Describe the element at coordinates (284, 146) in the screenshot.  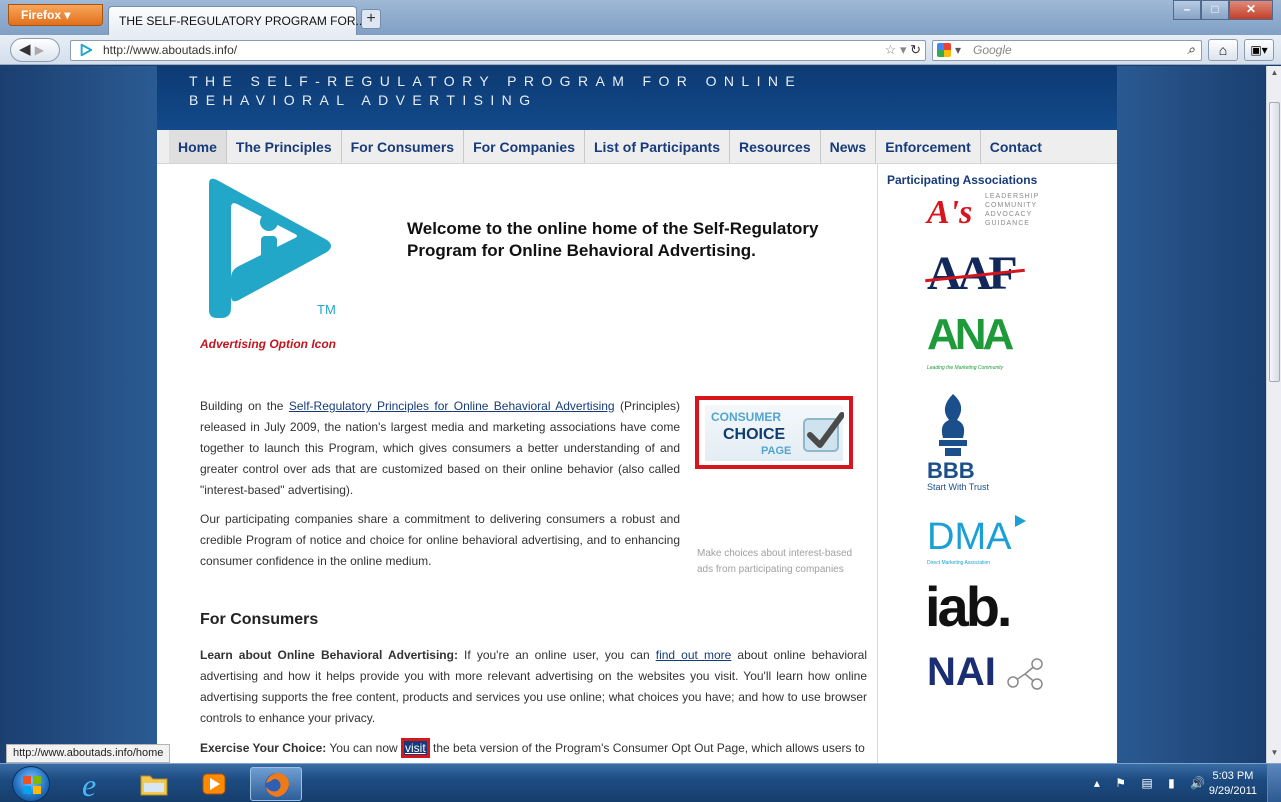
I see `nav-the-principles: The Principles` at that location.